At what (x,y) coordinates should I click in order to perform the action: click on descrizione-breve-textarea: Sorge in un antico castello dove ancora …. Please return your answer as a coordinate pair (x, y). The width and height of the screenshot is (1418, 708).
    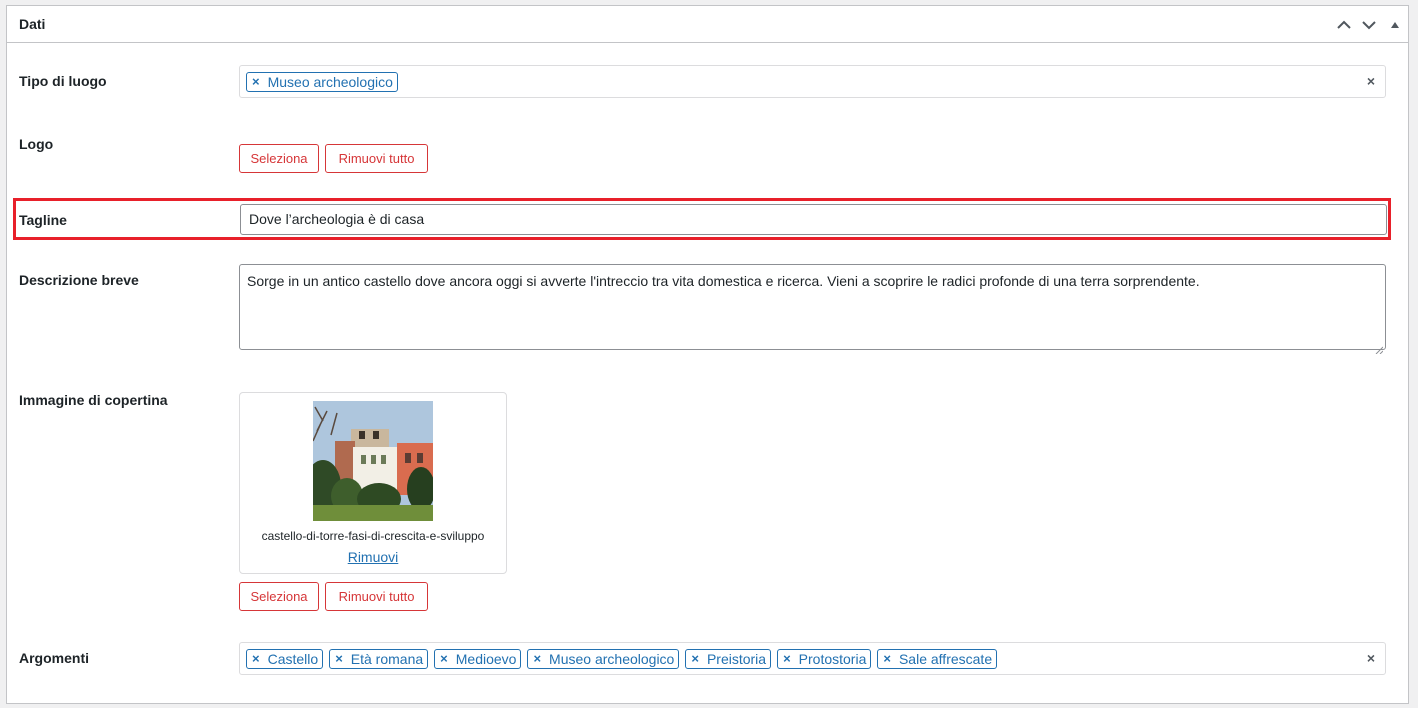
    Looking at the image, I should click on (812, 309).